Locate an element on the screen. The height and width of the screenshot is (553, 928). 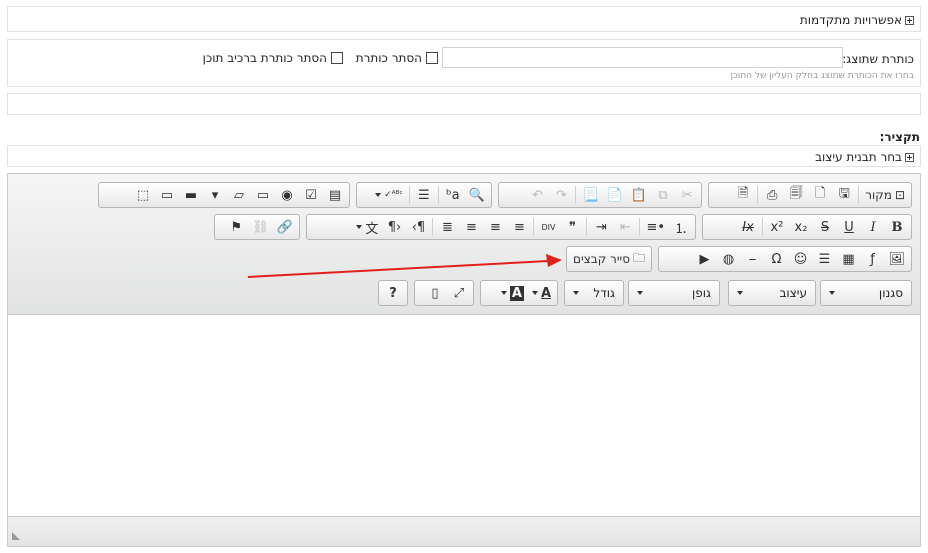
hide-title-checkbox: הסתר כותרת is located at coordinates (397, 58).